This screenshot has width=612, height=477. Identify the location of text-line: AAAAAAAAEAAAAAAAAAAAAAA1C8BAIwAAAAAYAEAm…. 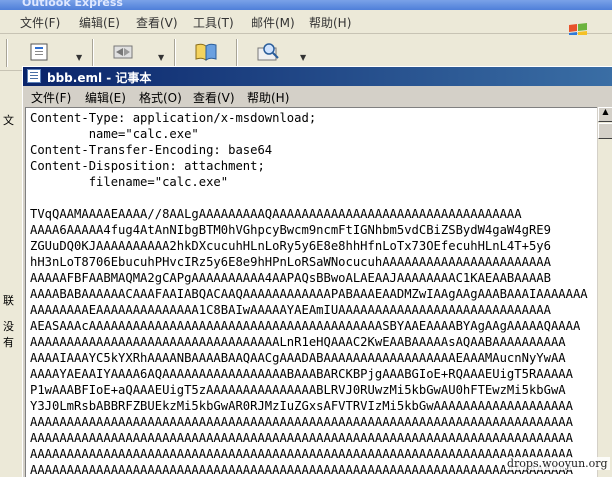
(290, 310).